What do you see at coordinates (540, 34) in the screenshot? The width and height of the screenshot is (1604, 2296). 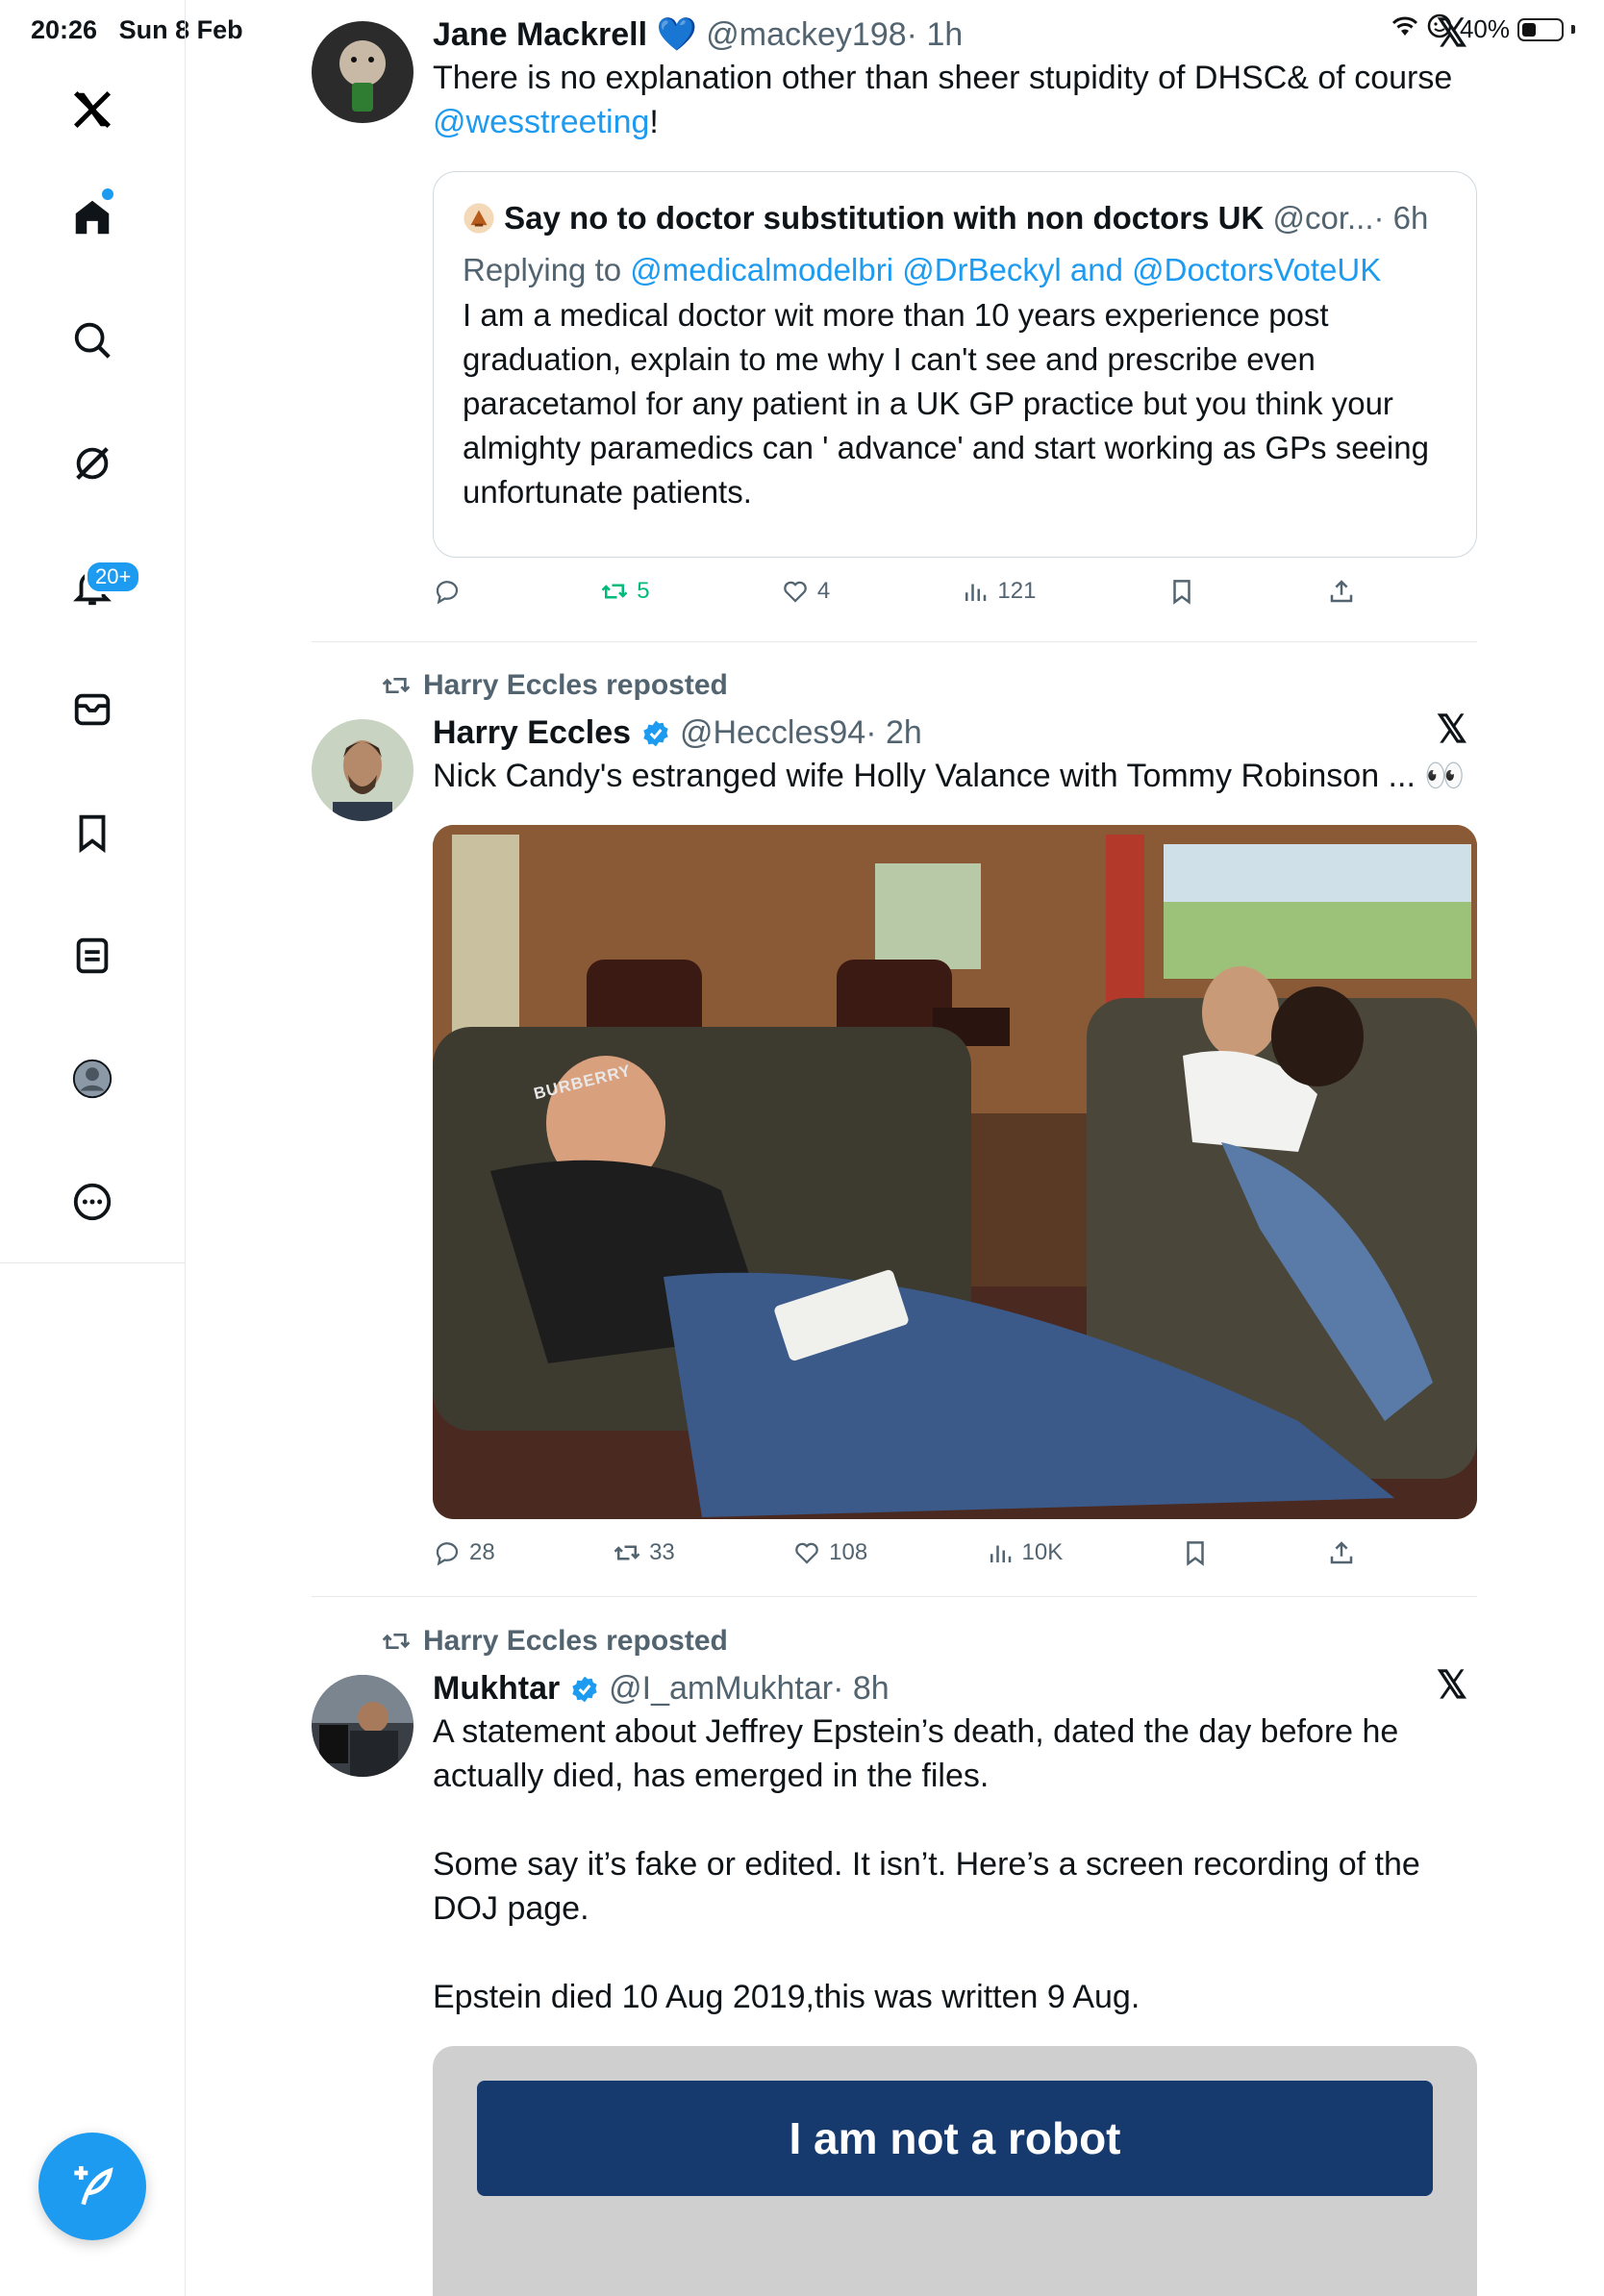 I see `author-name: Jane Mackrell` at bounding box center [540, 34].